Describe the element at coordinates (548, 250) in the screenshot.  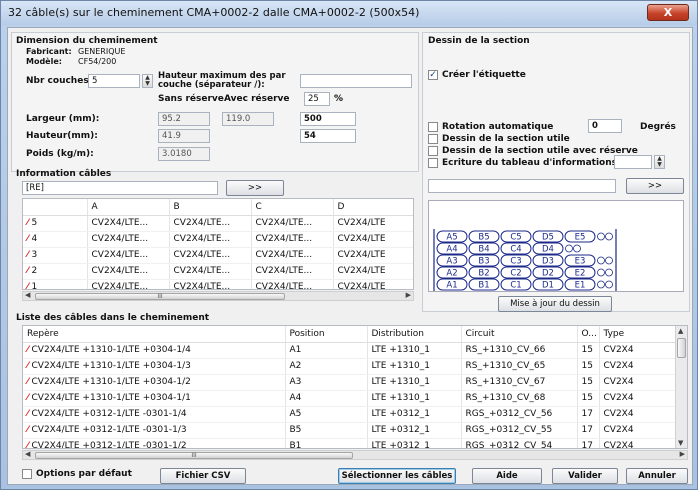
I see `cable-capsule-label: D4` at that location.